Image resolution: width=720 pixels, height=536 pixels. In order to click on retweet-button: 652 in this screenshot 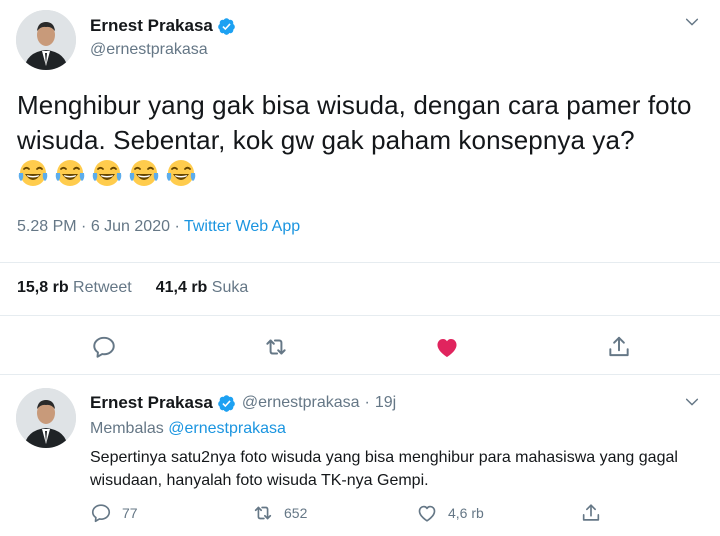, I will do `click(279, 513)`.